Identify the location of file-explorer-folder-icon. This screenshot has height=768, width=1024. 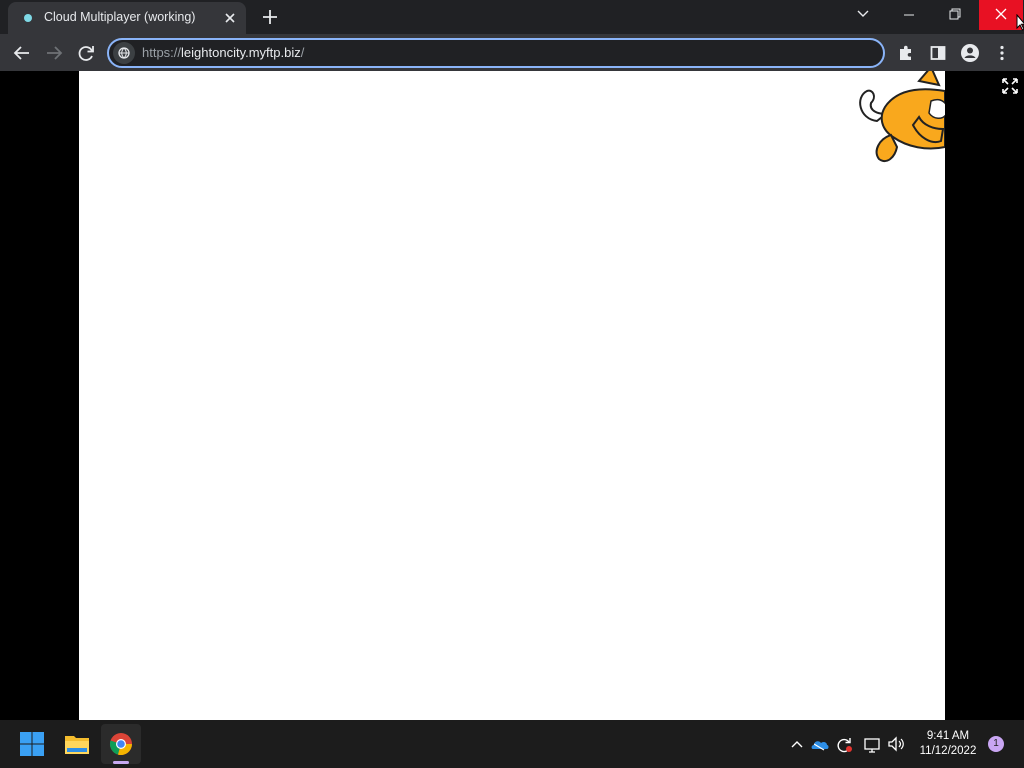
(77, 744).